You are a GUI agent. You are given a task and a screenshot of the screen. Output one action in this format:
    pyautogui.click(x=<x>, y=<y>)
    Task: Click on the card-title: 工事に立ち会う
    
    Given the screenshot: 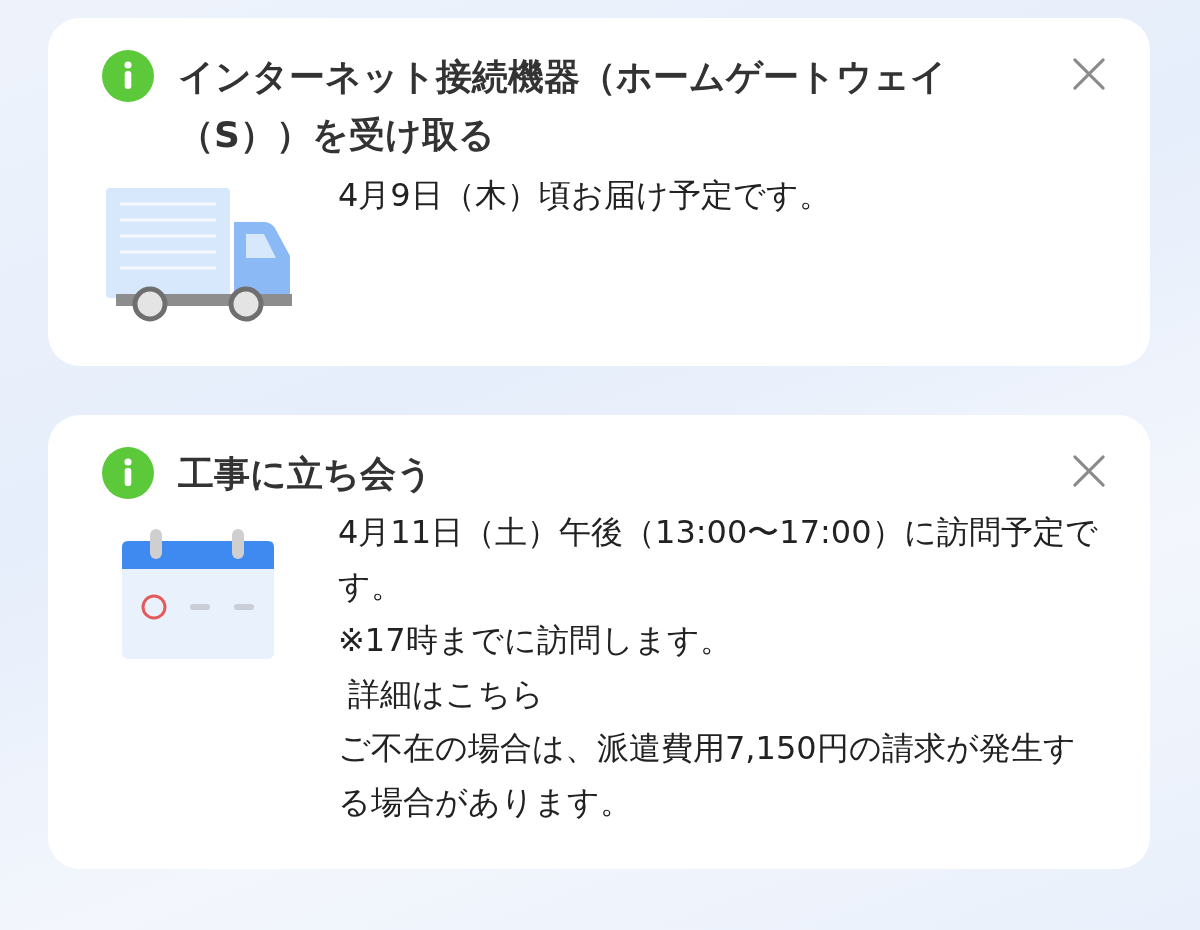 What is the action you would take?
    pyautogui.click(x=306, y=474)
    